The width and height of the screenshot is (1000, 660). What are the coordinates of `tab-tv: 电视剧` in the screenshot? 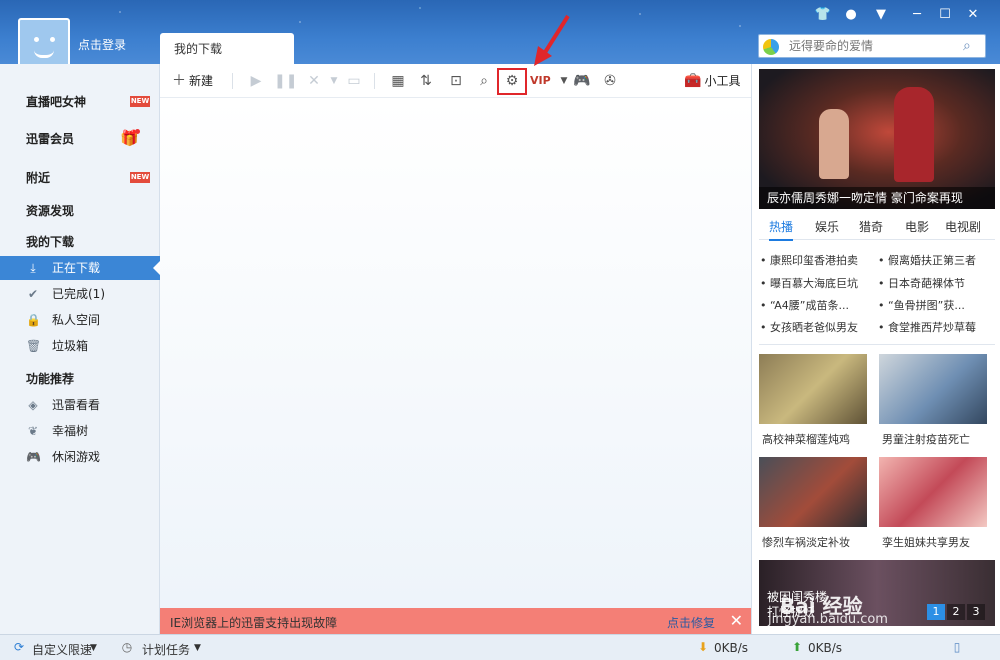 It's located at (963, 226).